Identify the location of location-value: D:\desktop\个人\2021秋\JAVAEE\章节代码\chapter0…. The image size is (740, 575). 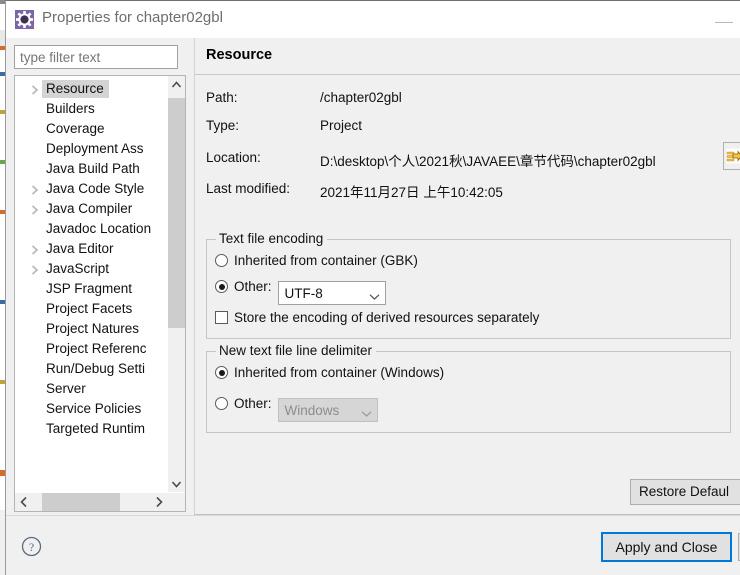
(488, 161).